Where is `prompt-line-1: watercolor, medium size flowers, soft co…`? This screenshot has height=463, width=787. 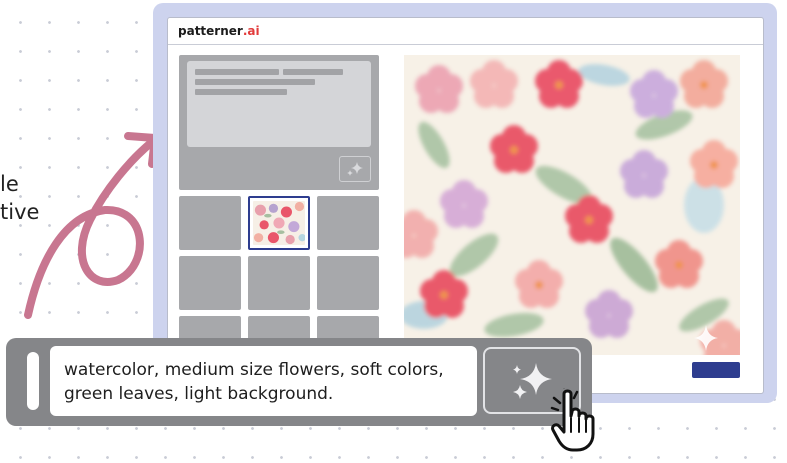
prompt-line-1: watercolor, medium size flowers, soft co… is located at coordinates (254, 370).